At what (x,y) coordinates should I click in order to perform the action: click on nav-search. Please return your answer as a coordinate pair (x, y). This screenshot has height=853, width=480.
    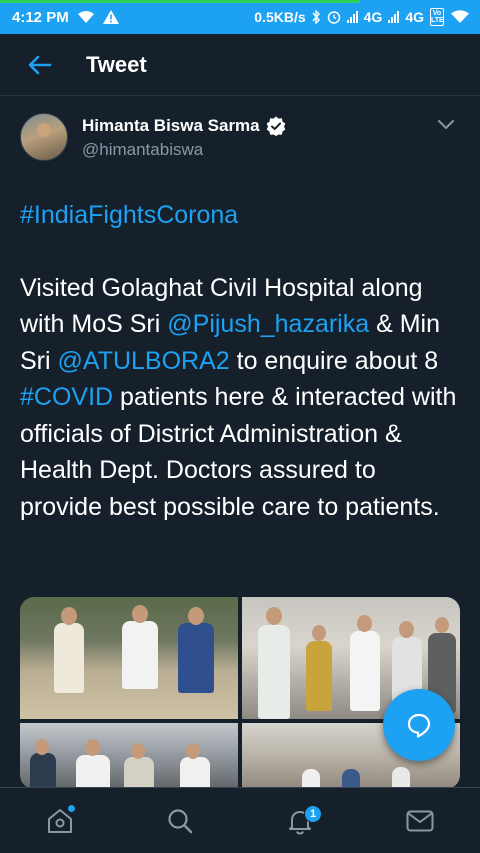
    Looking at the image, I should click on (180, 821).